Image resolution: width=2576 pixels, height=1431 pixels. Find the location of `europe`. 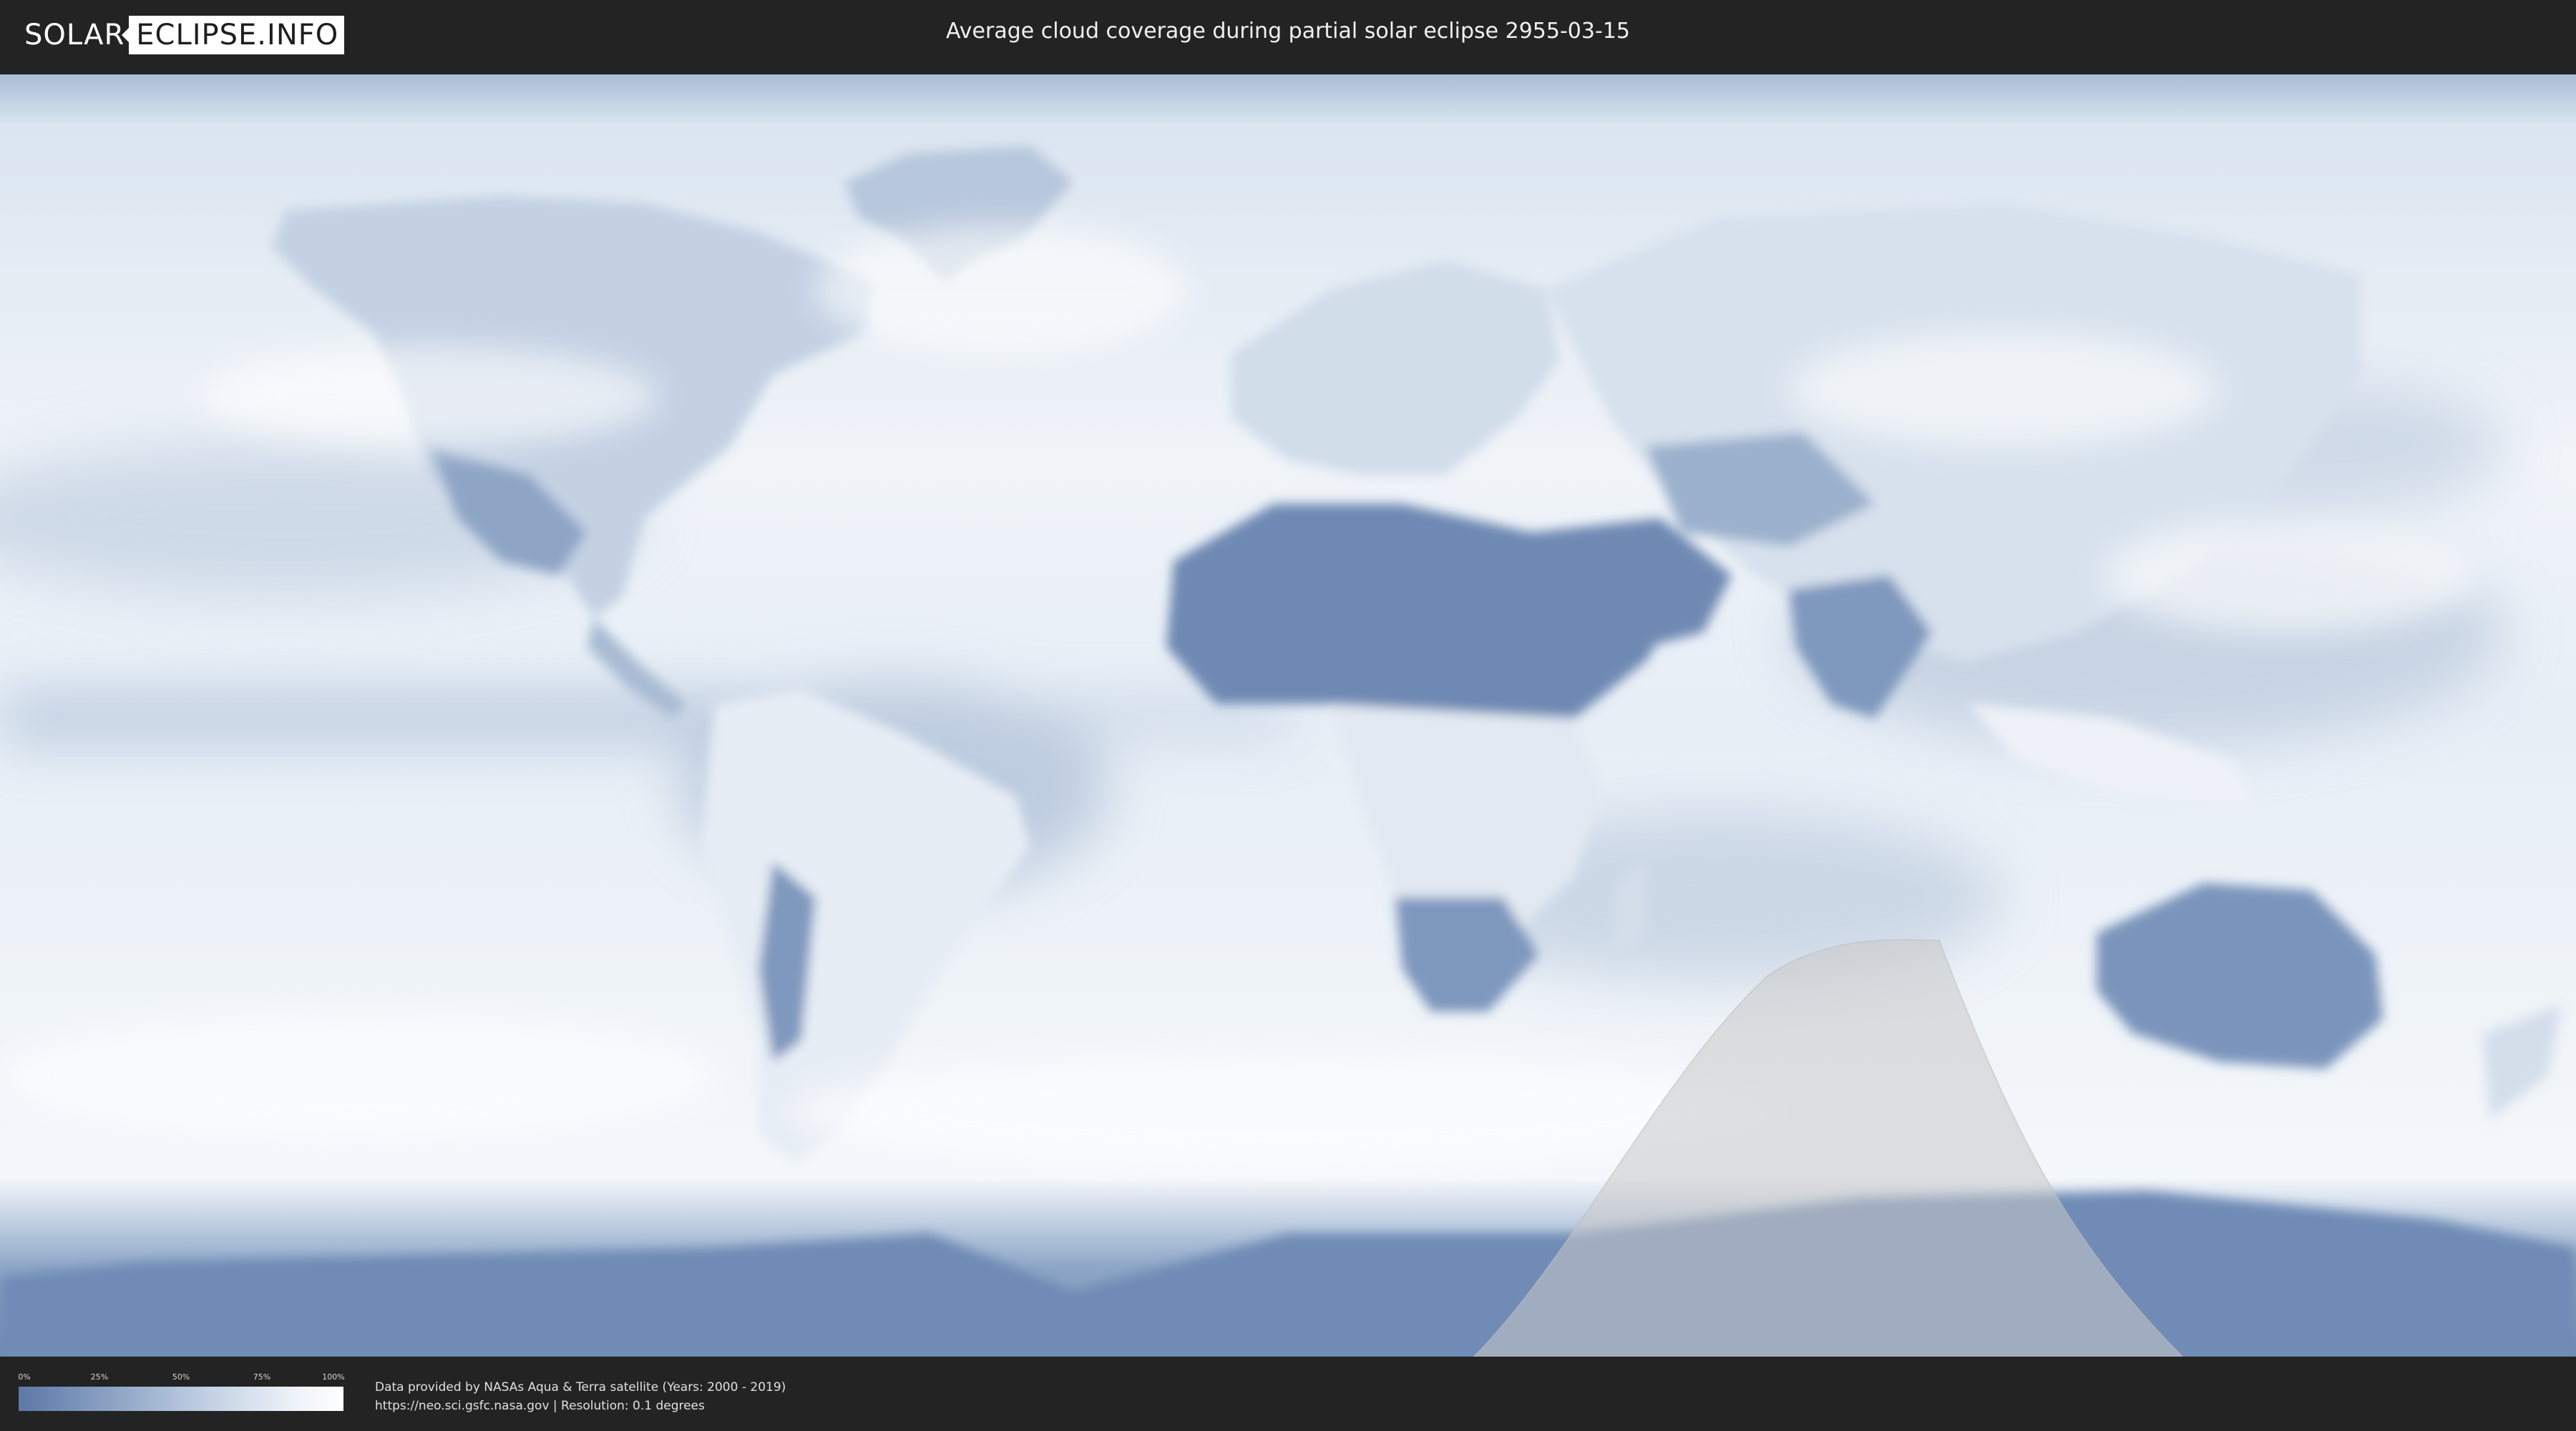

europe is located at coordinates (1395, 367).